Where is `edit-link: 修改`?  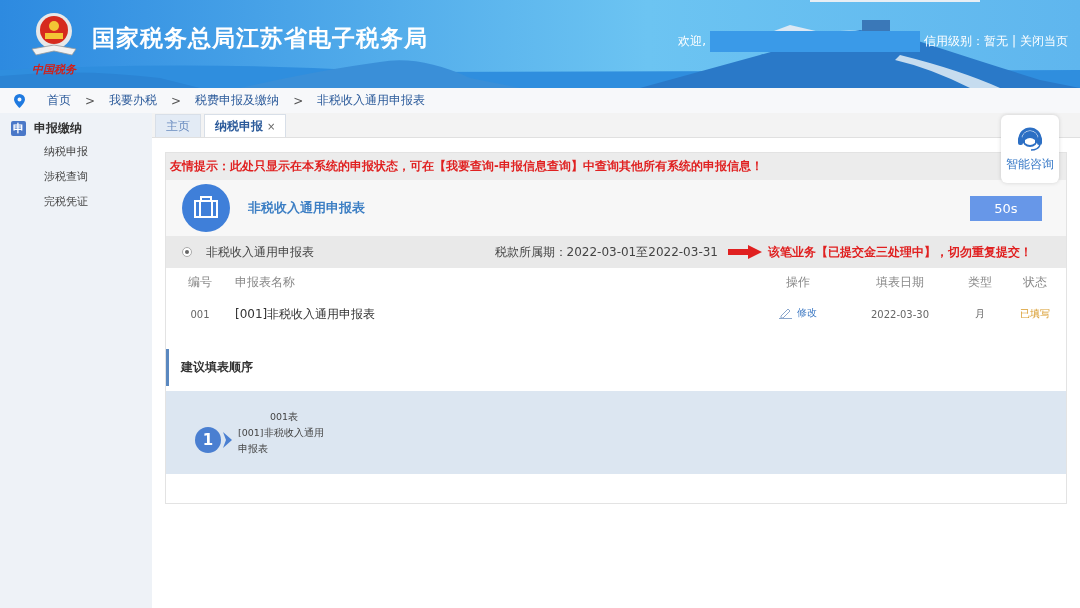 edit-link: 修改 is located at coordinates (798, 312).